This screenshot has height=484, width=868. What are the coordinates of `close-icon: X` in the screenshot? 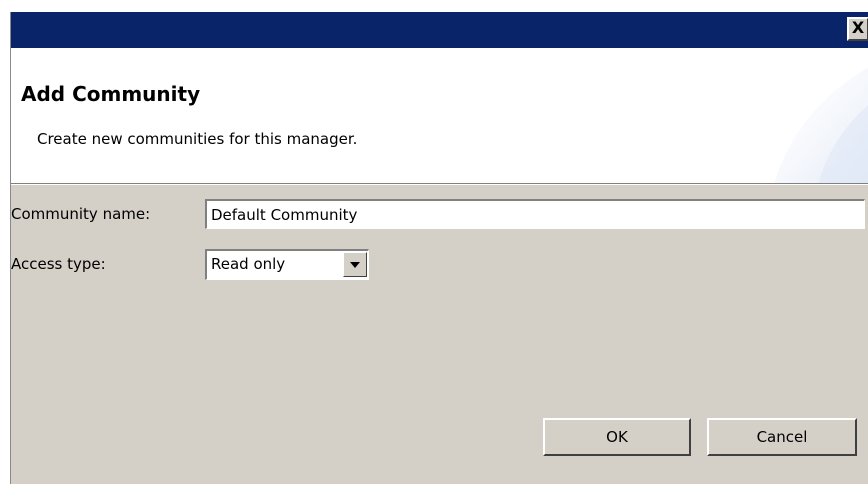 It's located at (858, 27).